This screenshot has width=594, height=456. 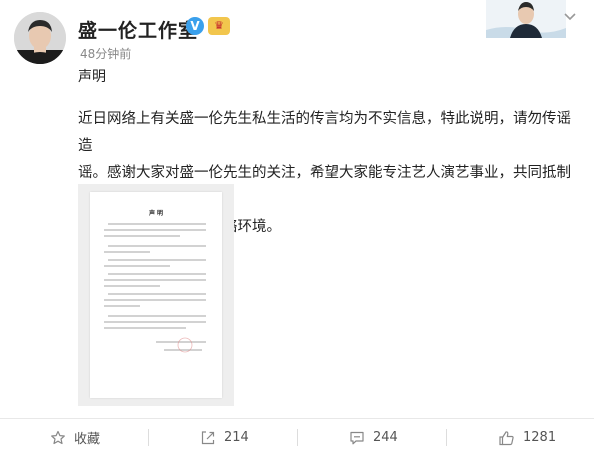 I want to click on chevron-down-icon, so click(x=570, y=17).